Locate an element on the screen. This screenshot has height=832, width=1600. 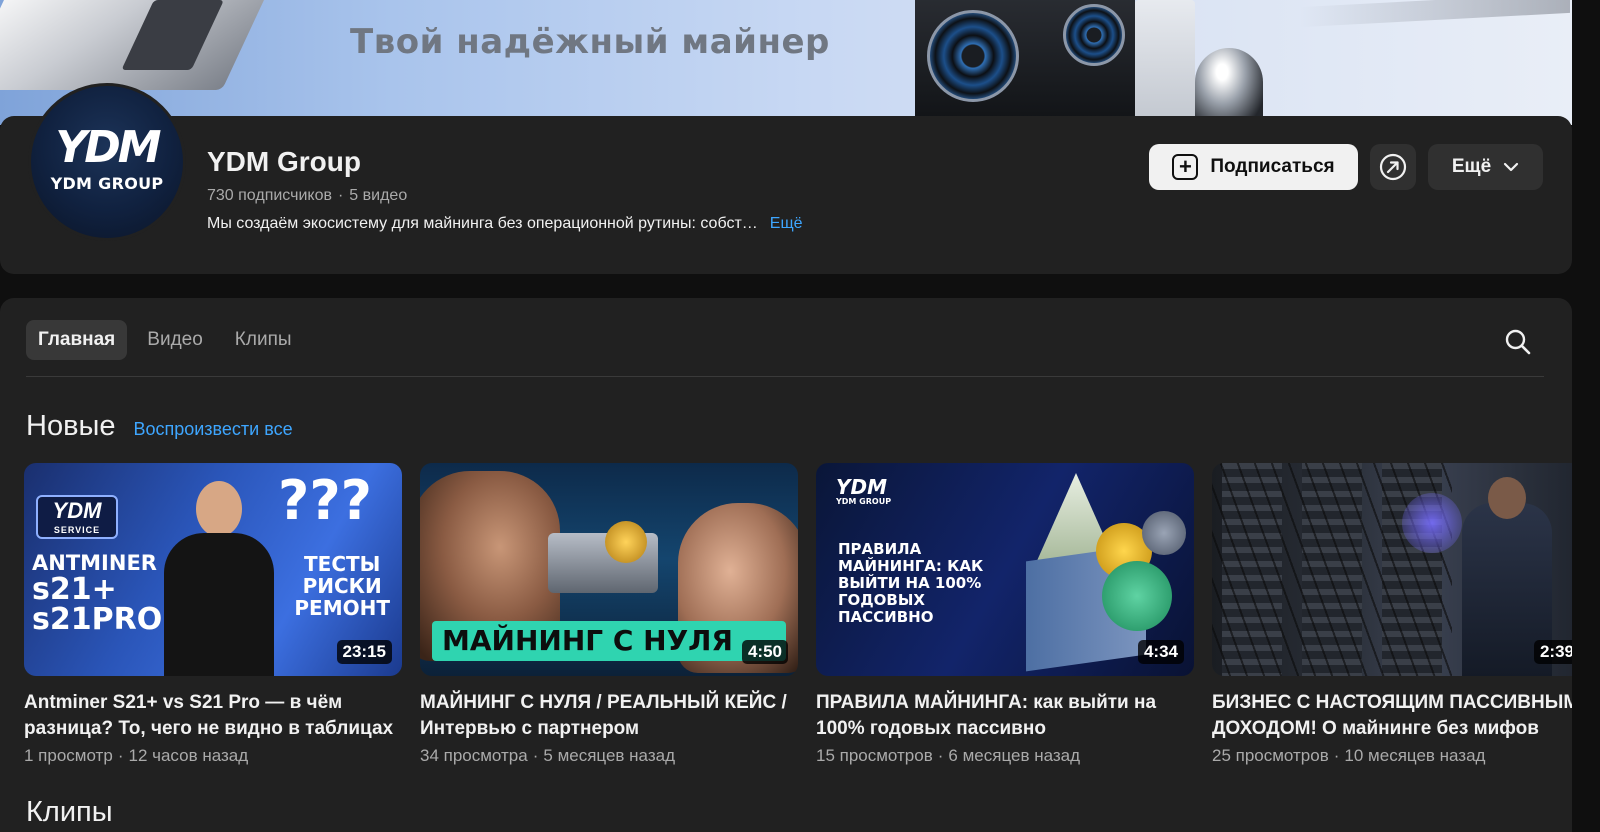
video-thumbnail: 2:39 is located at coordinates (1392, 569).